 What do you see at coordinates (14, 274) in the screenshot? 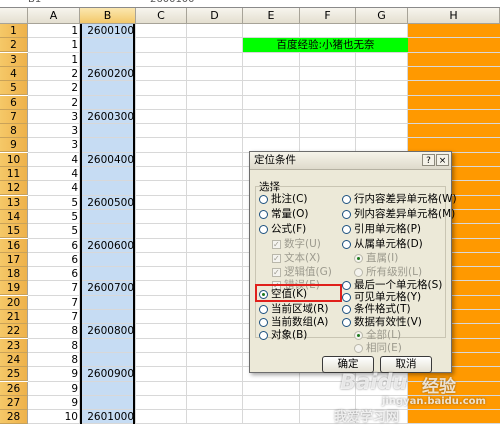
I see `row-header: 18` at bounding box center [14, 274].